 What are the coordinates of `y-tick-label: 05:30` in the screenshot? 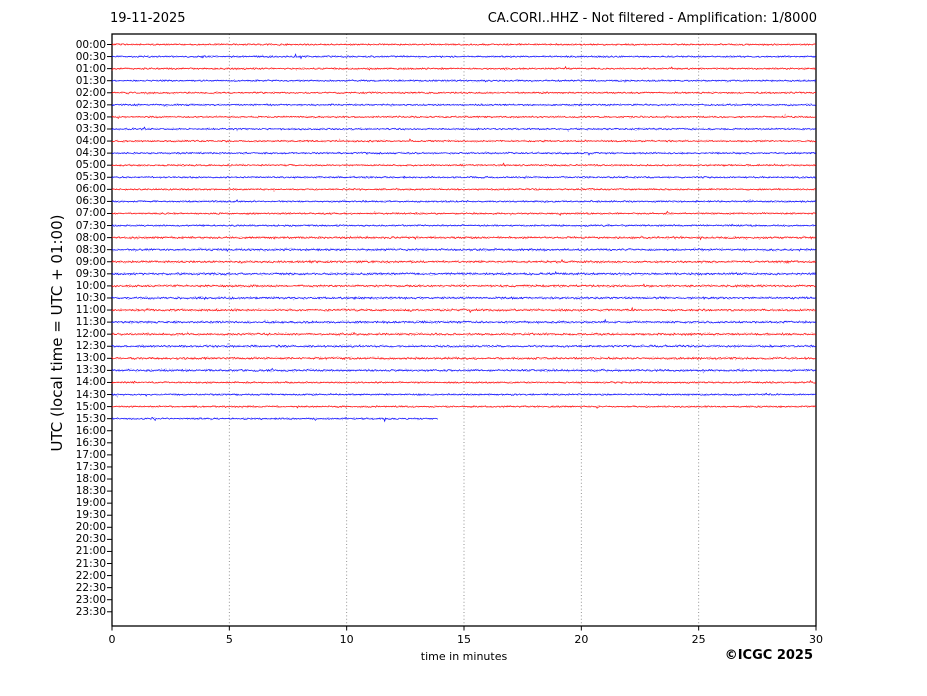 It's located at (90, 177).